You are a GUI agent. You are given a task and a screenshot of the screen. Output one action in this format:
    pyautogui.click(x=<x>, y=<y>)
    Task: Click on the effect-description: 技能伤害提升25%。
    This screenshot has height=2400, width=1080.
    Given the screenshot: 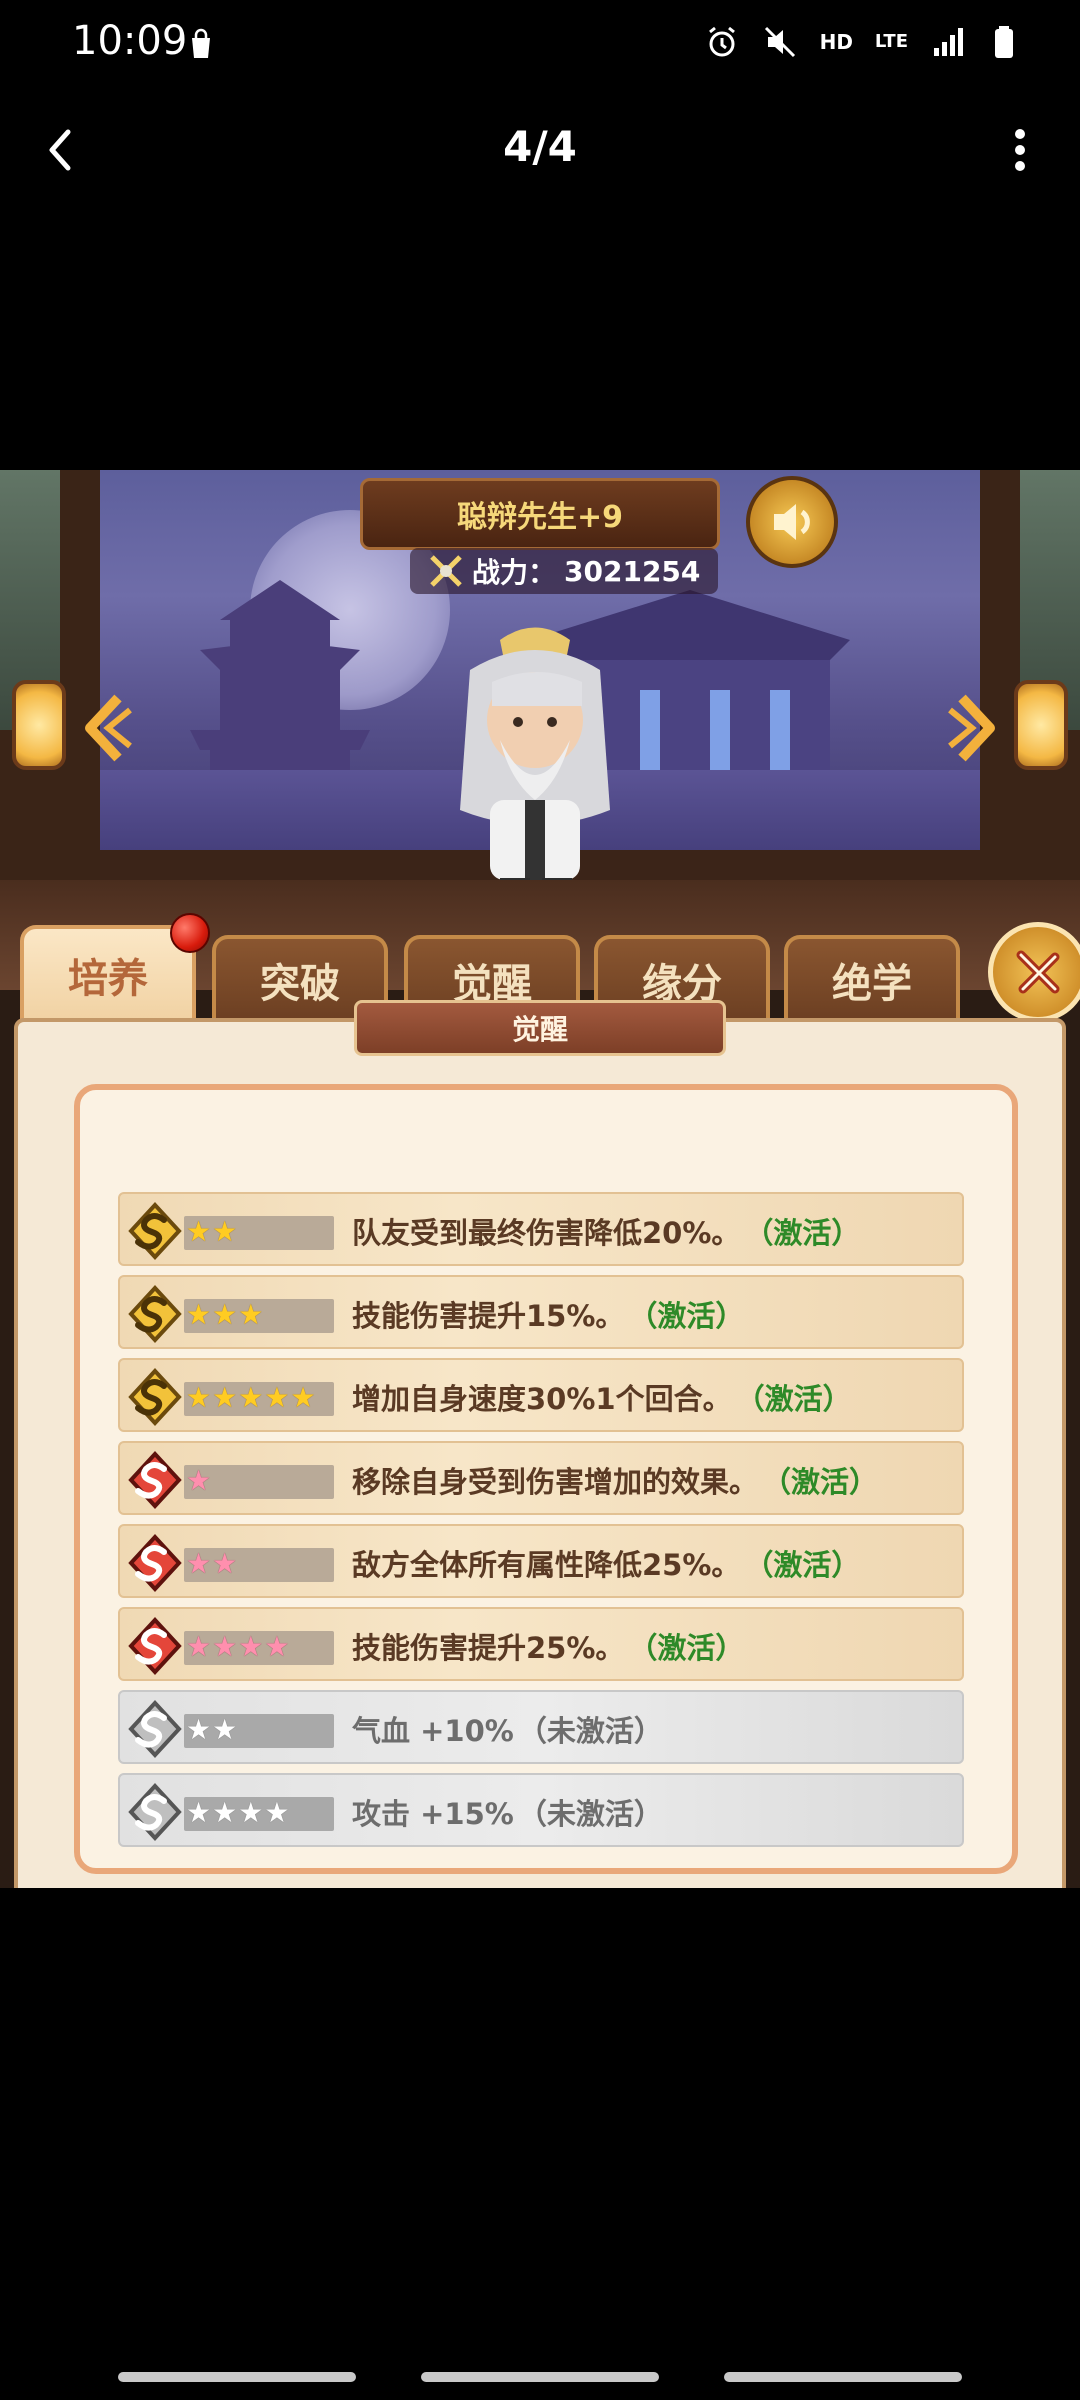 What is the action you would take?
    pyautogui.click(x=488, y=1648)
    